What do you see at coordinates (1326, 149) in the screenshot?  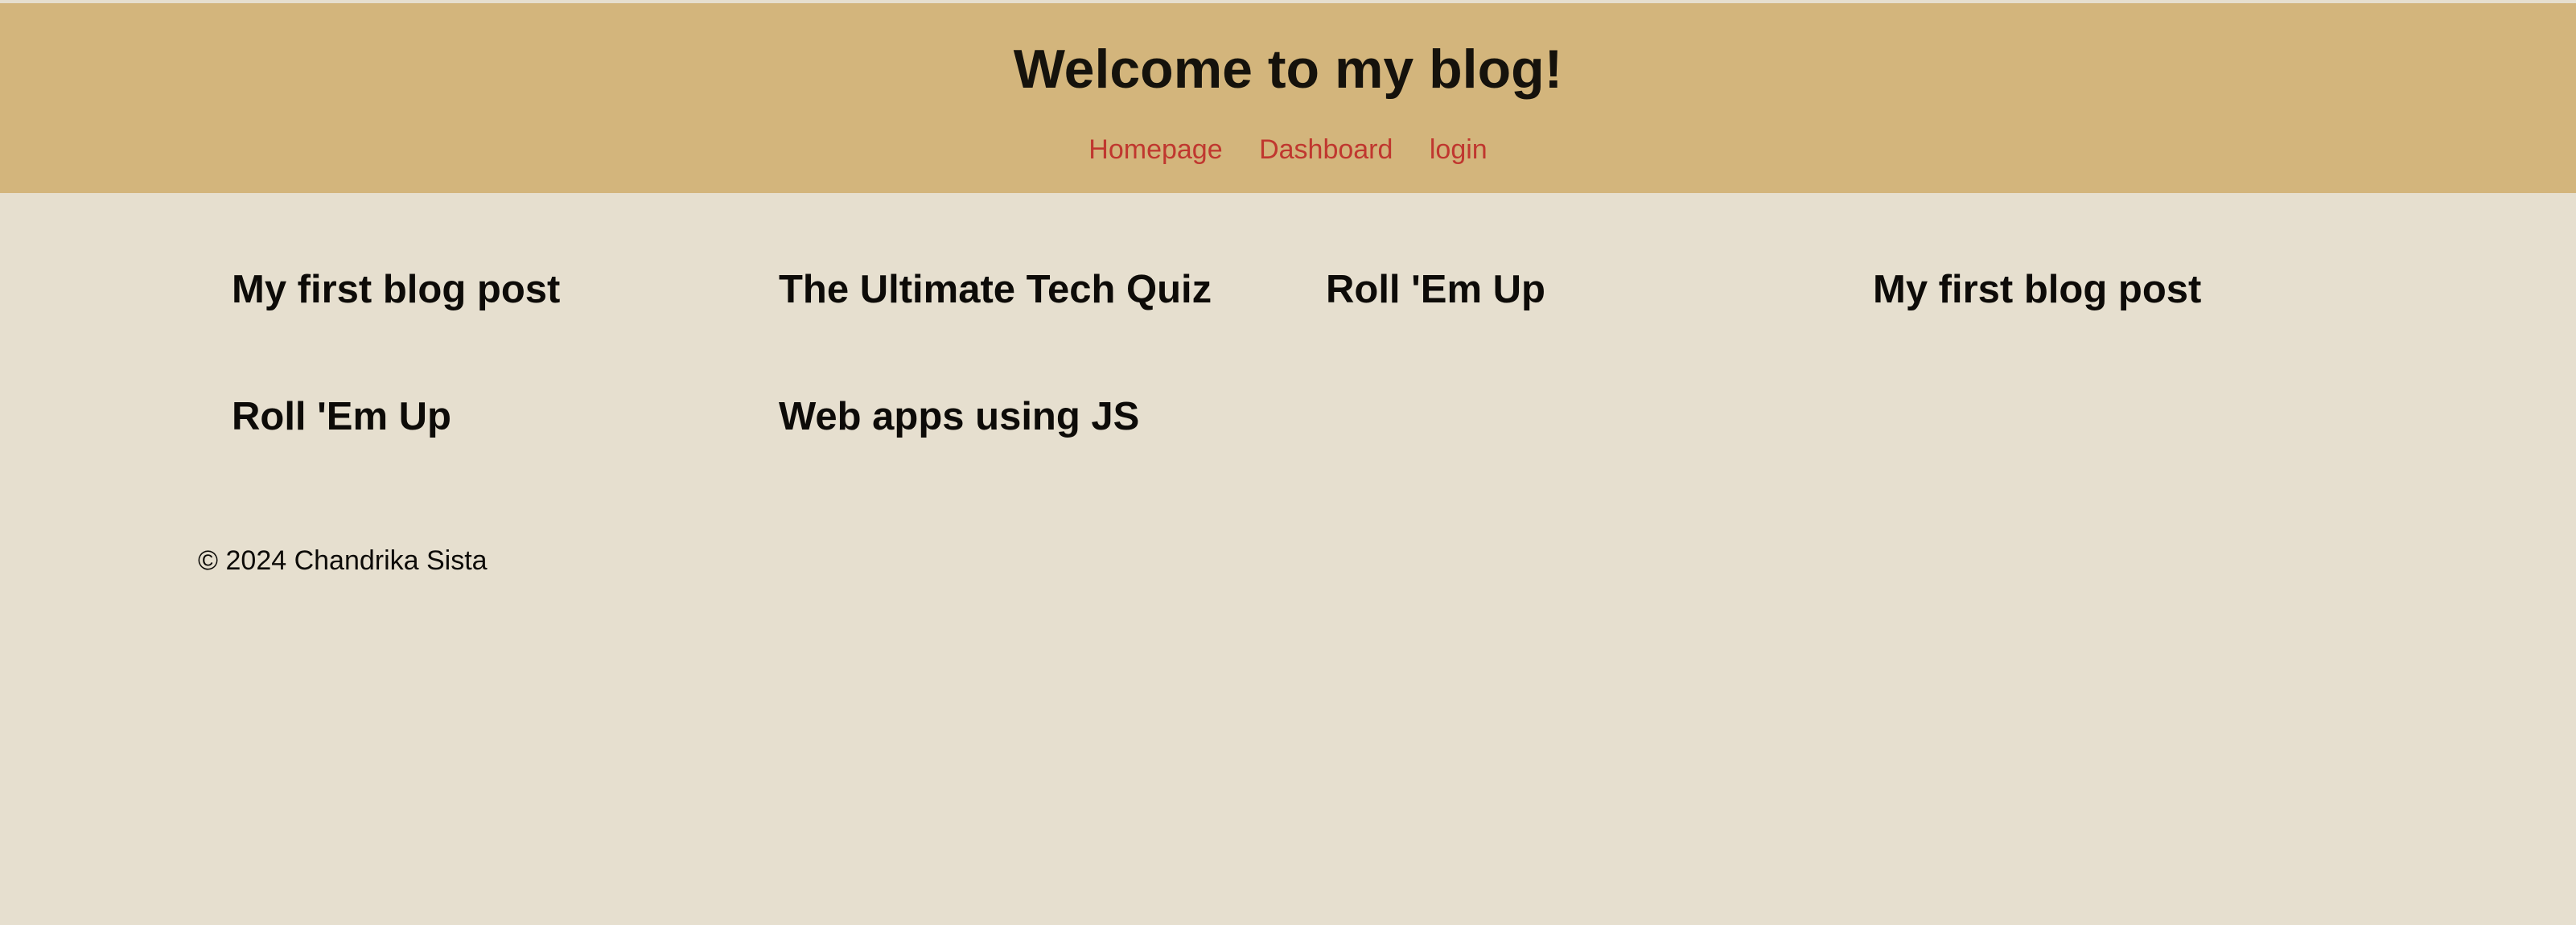 I see `nav-link-dashboard: Dashboard` at bounding box center [1326, 149].